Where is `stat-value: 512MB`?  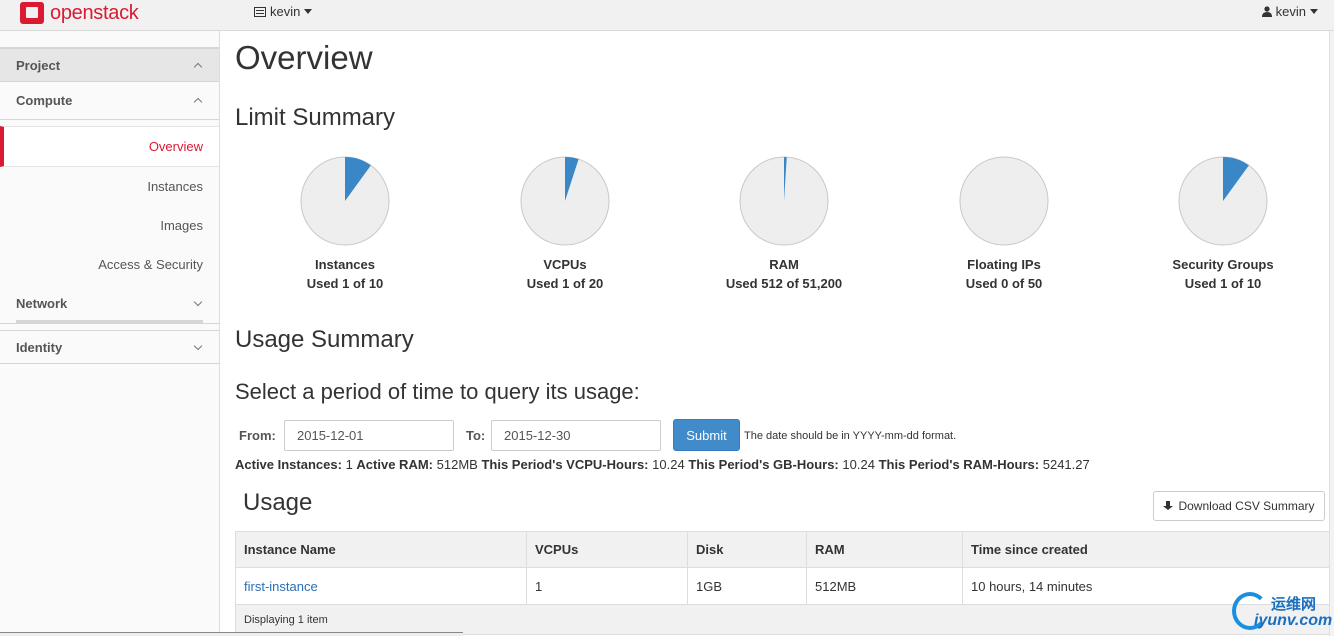 stat-value: 512MB is located at coordinates (457, 464).